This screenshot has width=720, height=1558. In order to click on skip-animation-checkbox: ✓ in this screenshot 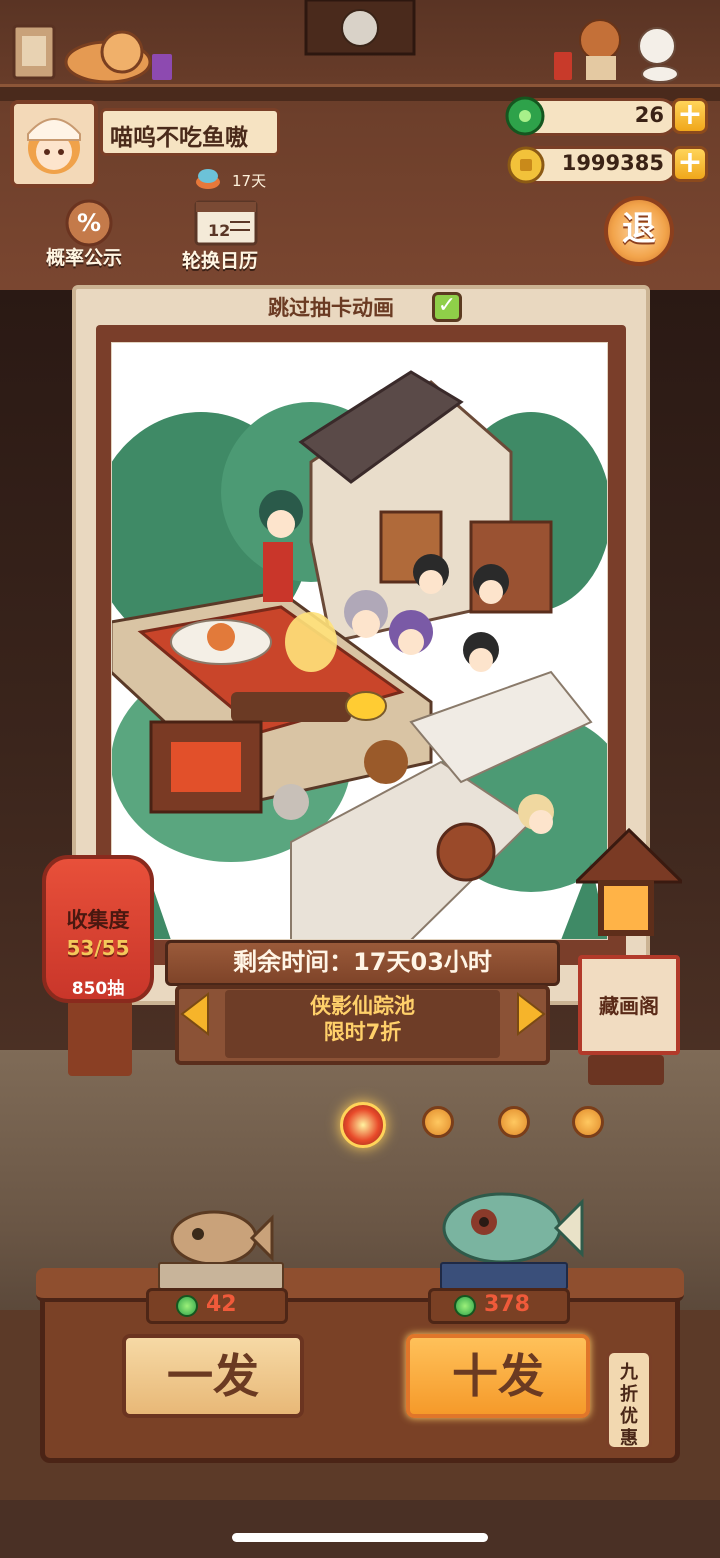, I will do `click(447, 307)`.